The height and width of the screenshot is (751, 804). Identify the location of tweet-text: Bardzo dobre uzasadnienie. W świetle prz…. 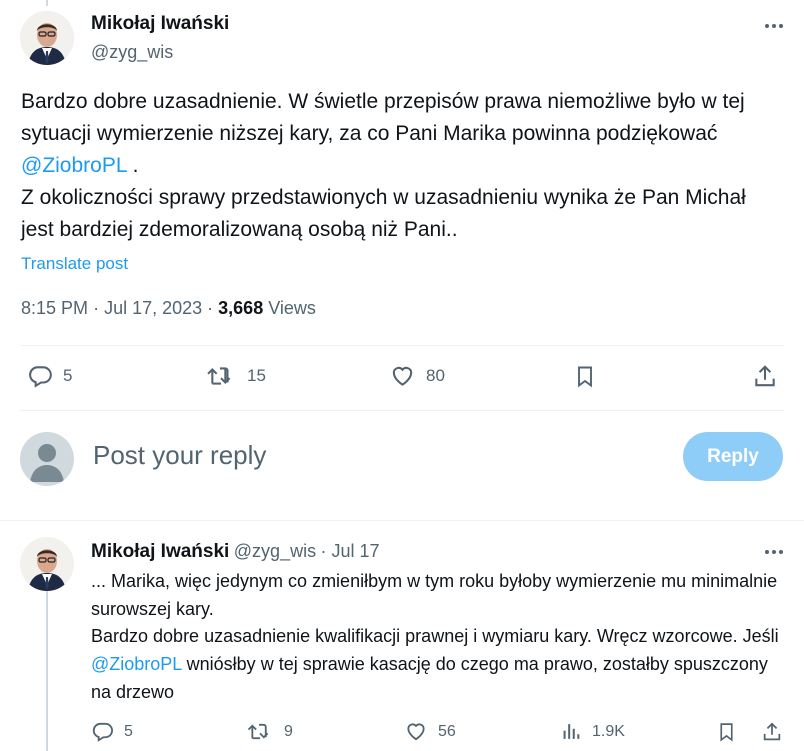
(402, 134).